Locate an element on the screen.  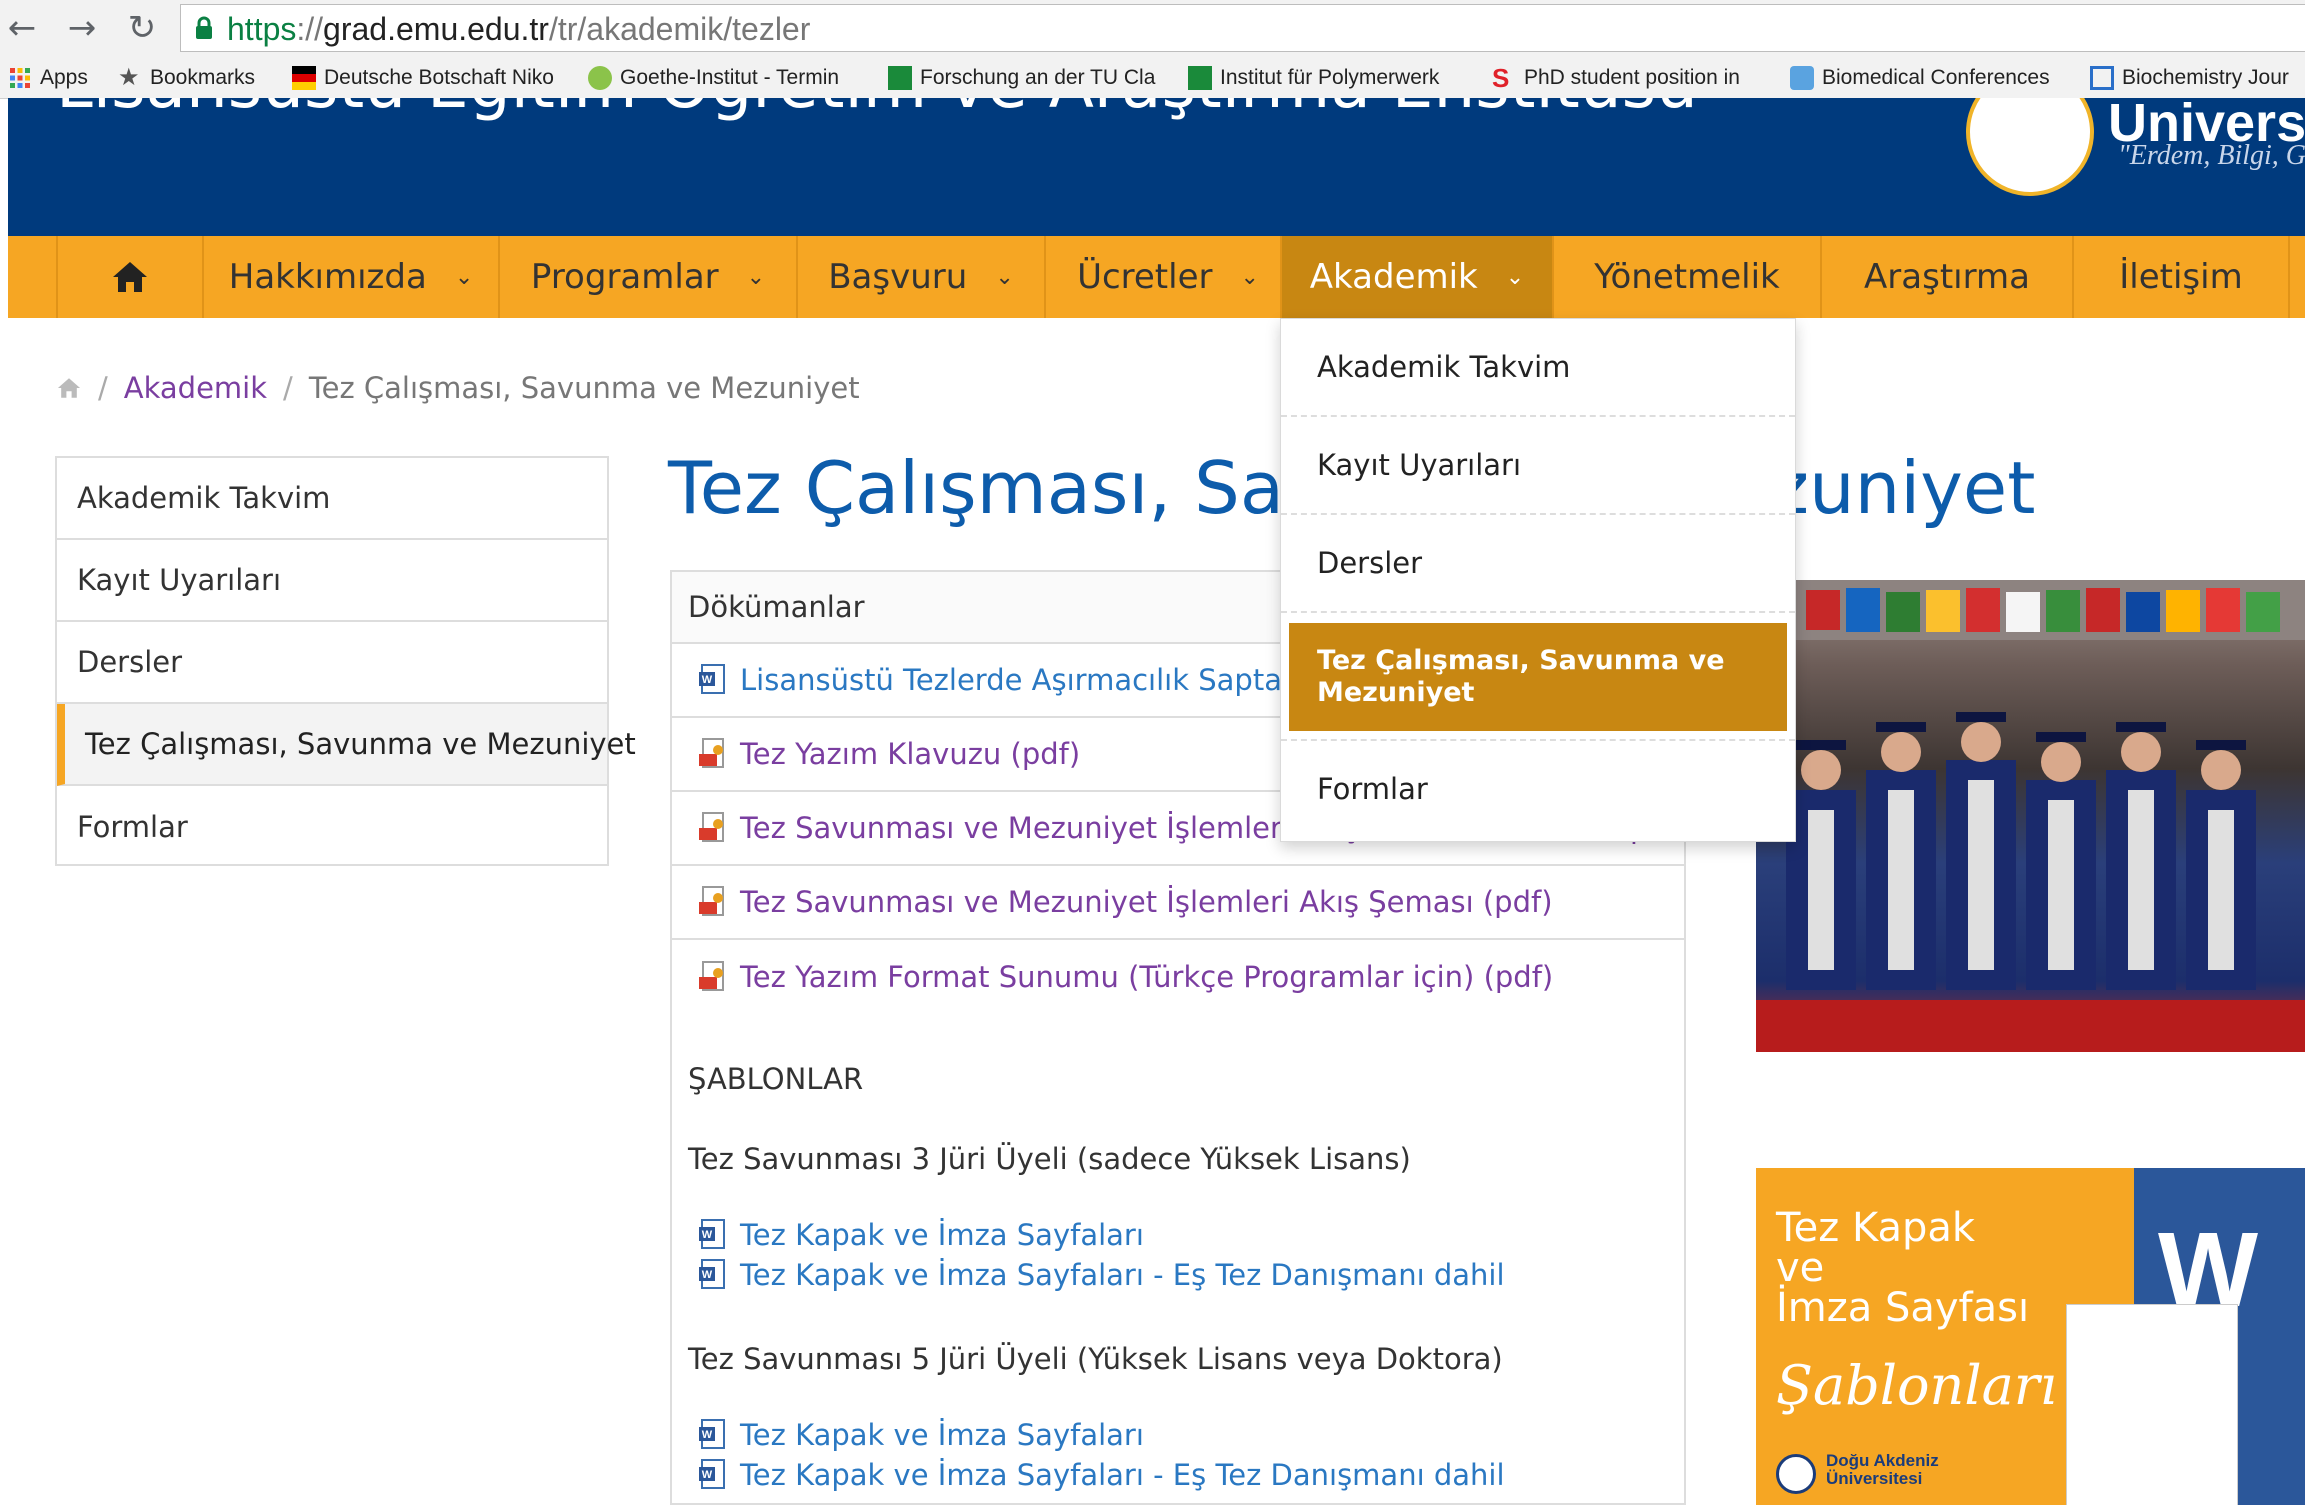
bookmark-item: S PhD student position in is located at coordinates (1628, 78).